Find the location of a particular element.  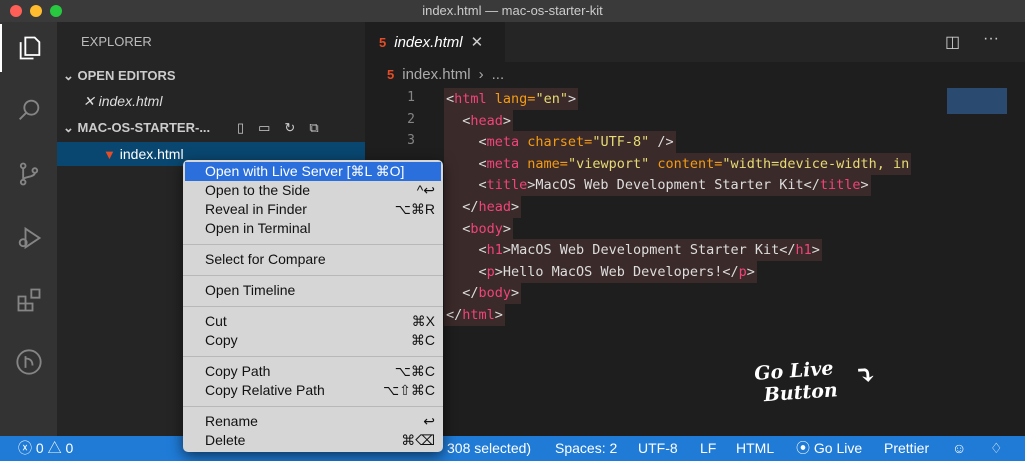

split-editor-icon: ◫ is located at coordinates (952, 42).